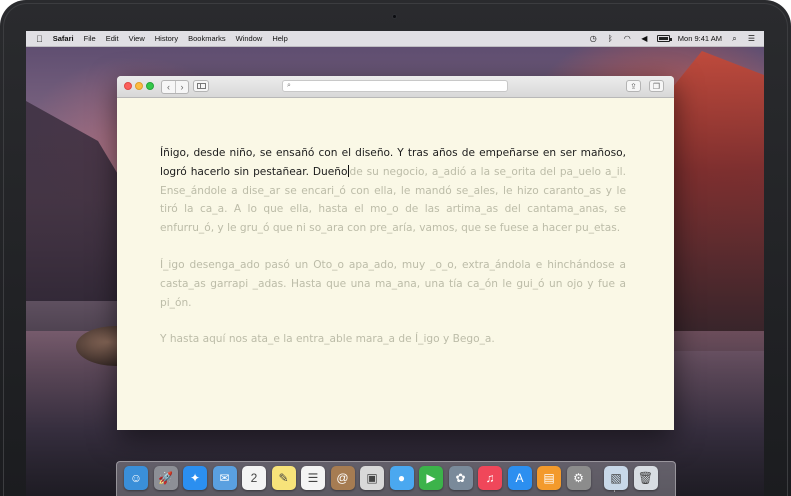 Image resolution: width=791 pixels, height=496 pixels. Describe the element at coordinates (195, 478) in the screenshot. I see `safari-icon: ✦` at that location.